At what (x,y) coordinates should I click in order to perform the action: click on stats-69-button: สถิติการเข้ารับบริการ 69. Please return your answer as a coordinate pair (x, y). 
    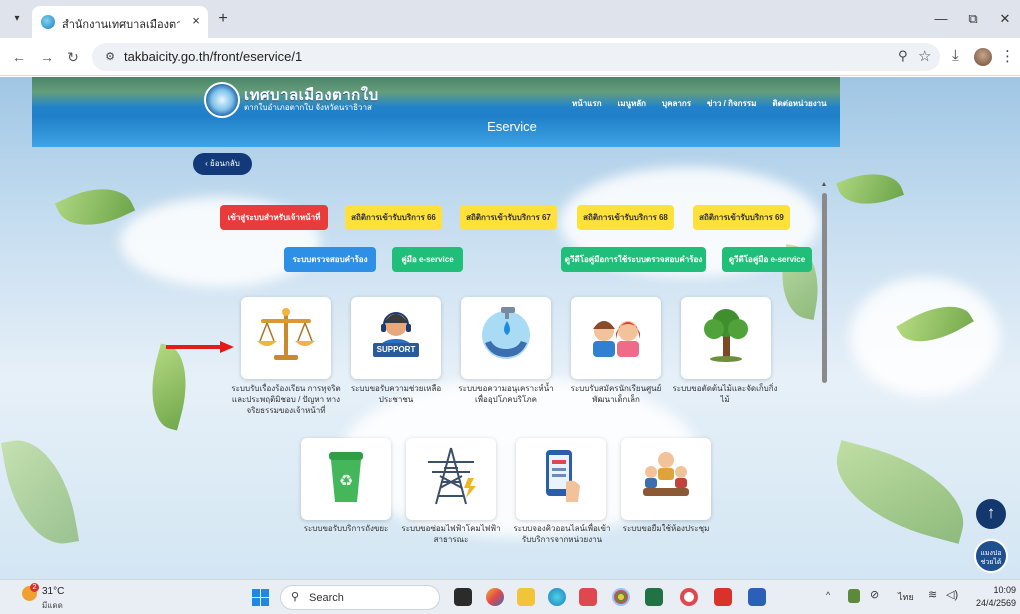
    Looking at the image, I should click on (741, 217).